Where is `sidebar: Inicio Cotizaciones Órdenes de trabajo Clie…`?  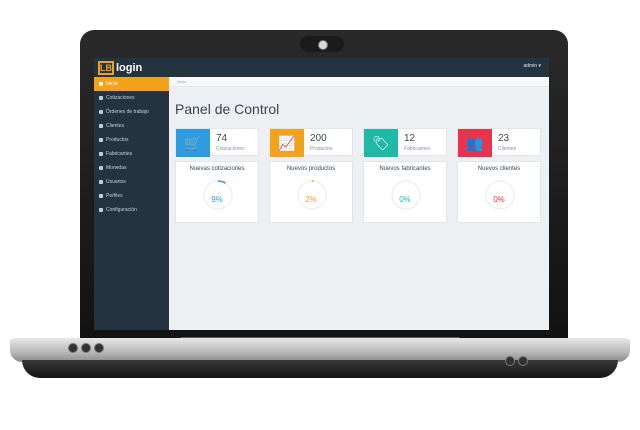
sidebar: Inicio Cotizaciones Órdenes de trabajo Clie… is located at coordinates (131, 203).